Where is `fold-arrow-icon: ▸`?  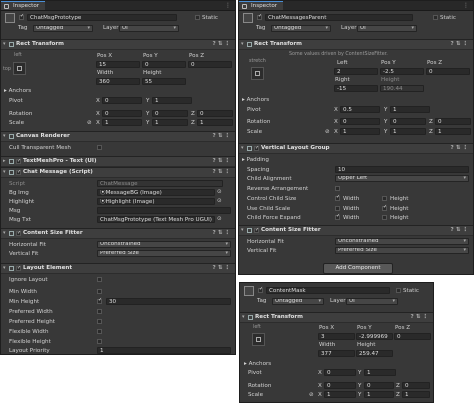
fold-arrow-icon: ▸ is located at coordinates (4, 161).